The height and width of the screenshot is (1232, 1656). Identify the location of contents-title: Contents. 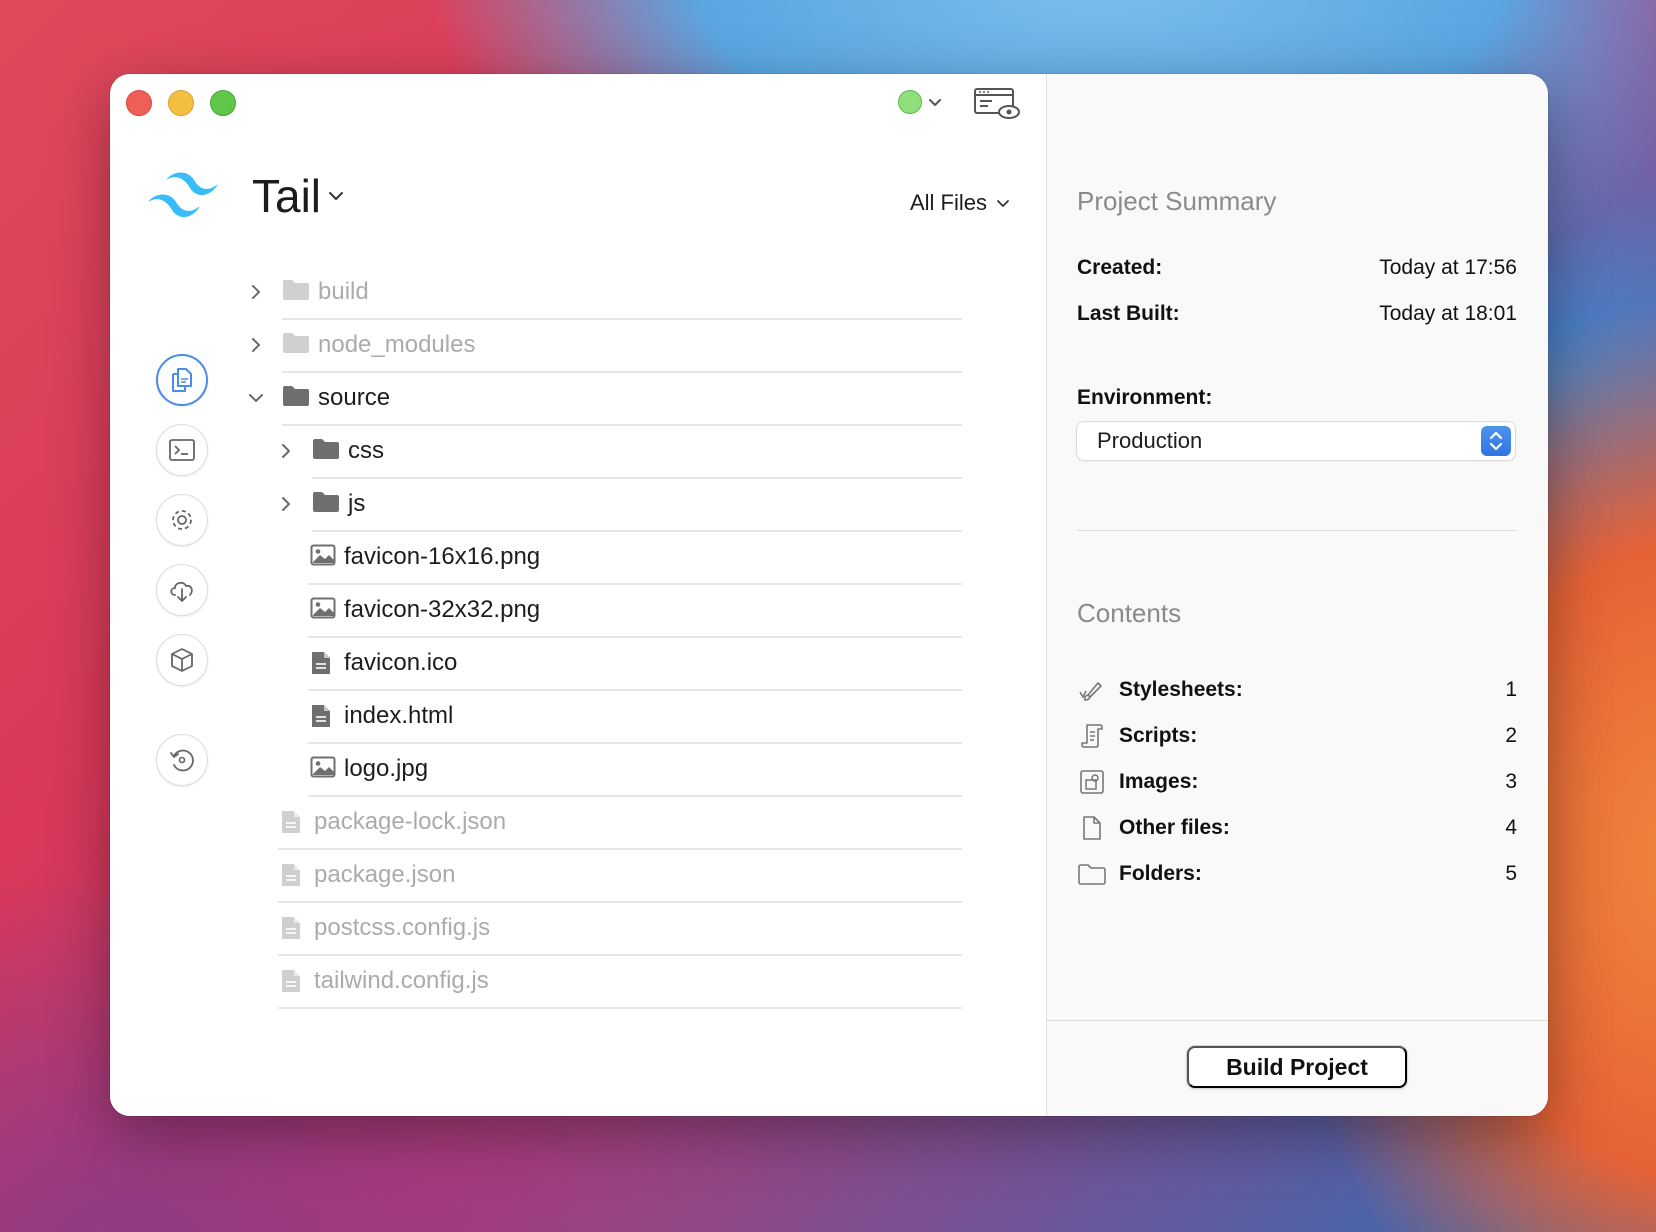
(1129, 613).